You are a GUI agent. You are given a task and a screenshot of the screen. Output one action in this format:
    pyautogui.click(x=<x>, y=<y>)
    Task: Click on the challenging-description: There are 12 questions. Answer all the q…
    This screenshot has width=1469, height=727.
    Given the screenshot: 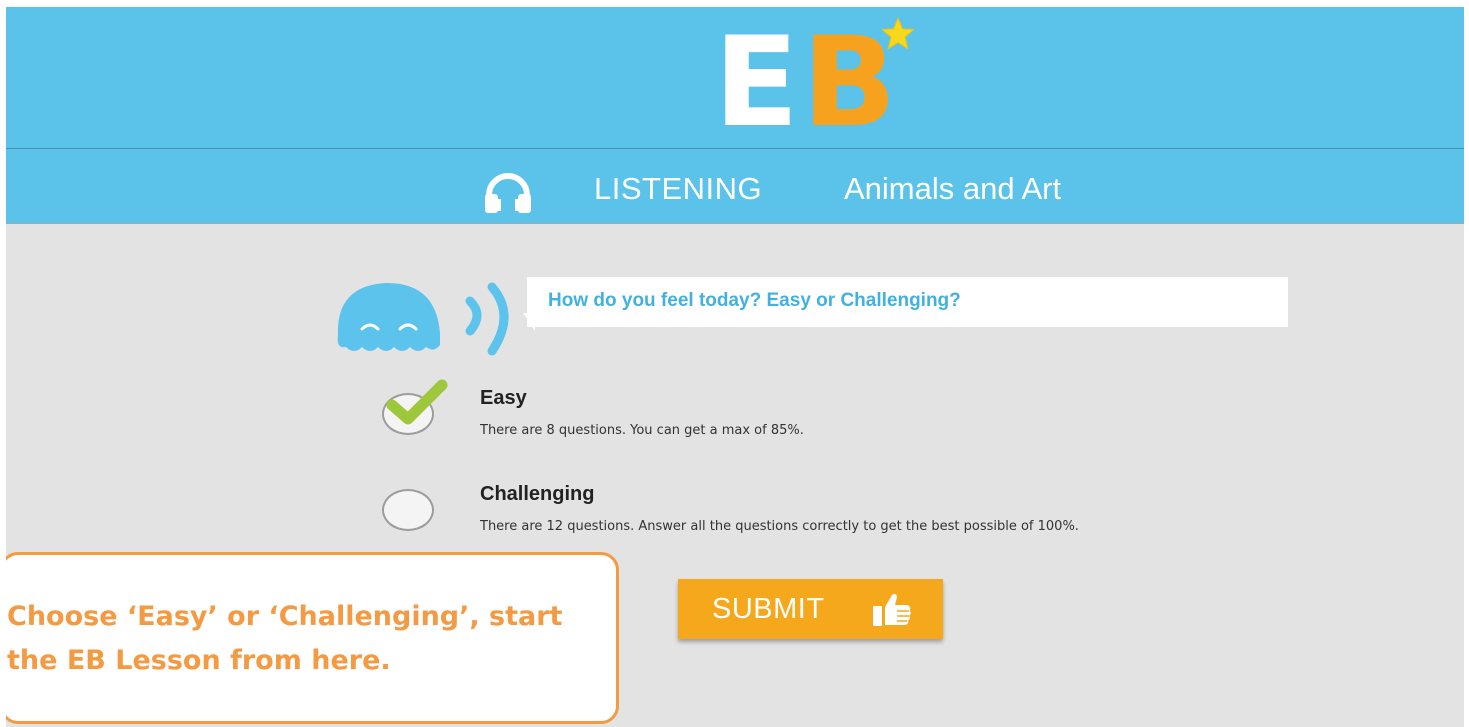 What is the action you would take?
    pyautogui.click(x=779, y=526)
    